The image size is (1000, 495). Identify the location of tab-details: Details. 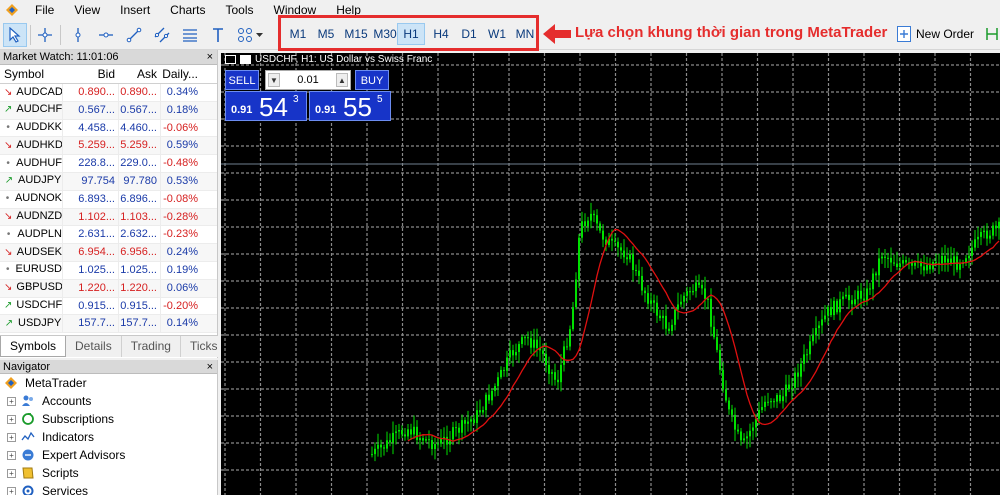
(94, 346).